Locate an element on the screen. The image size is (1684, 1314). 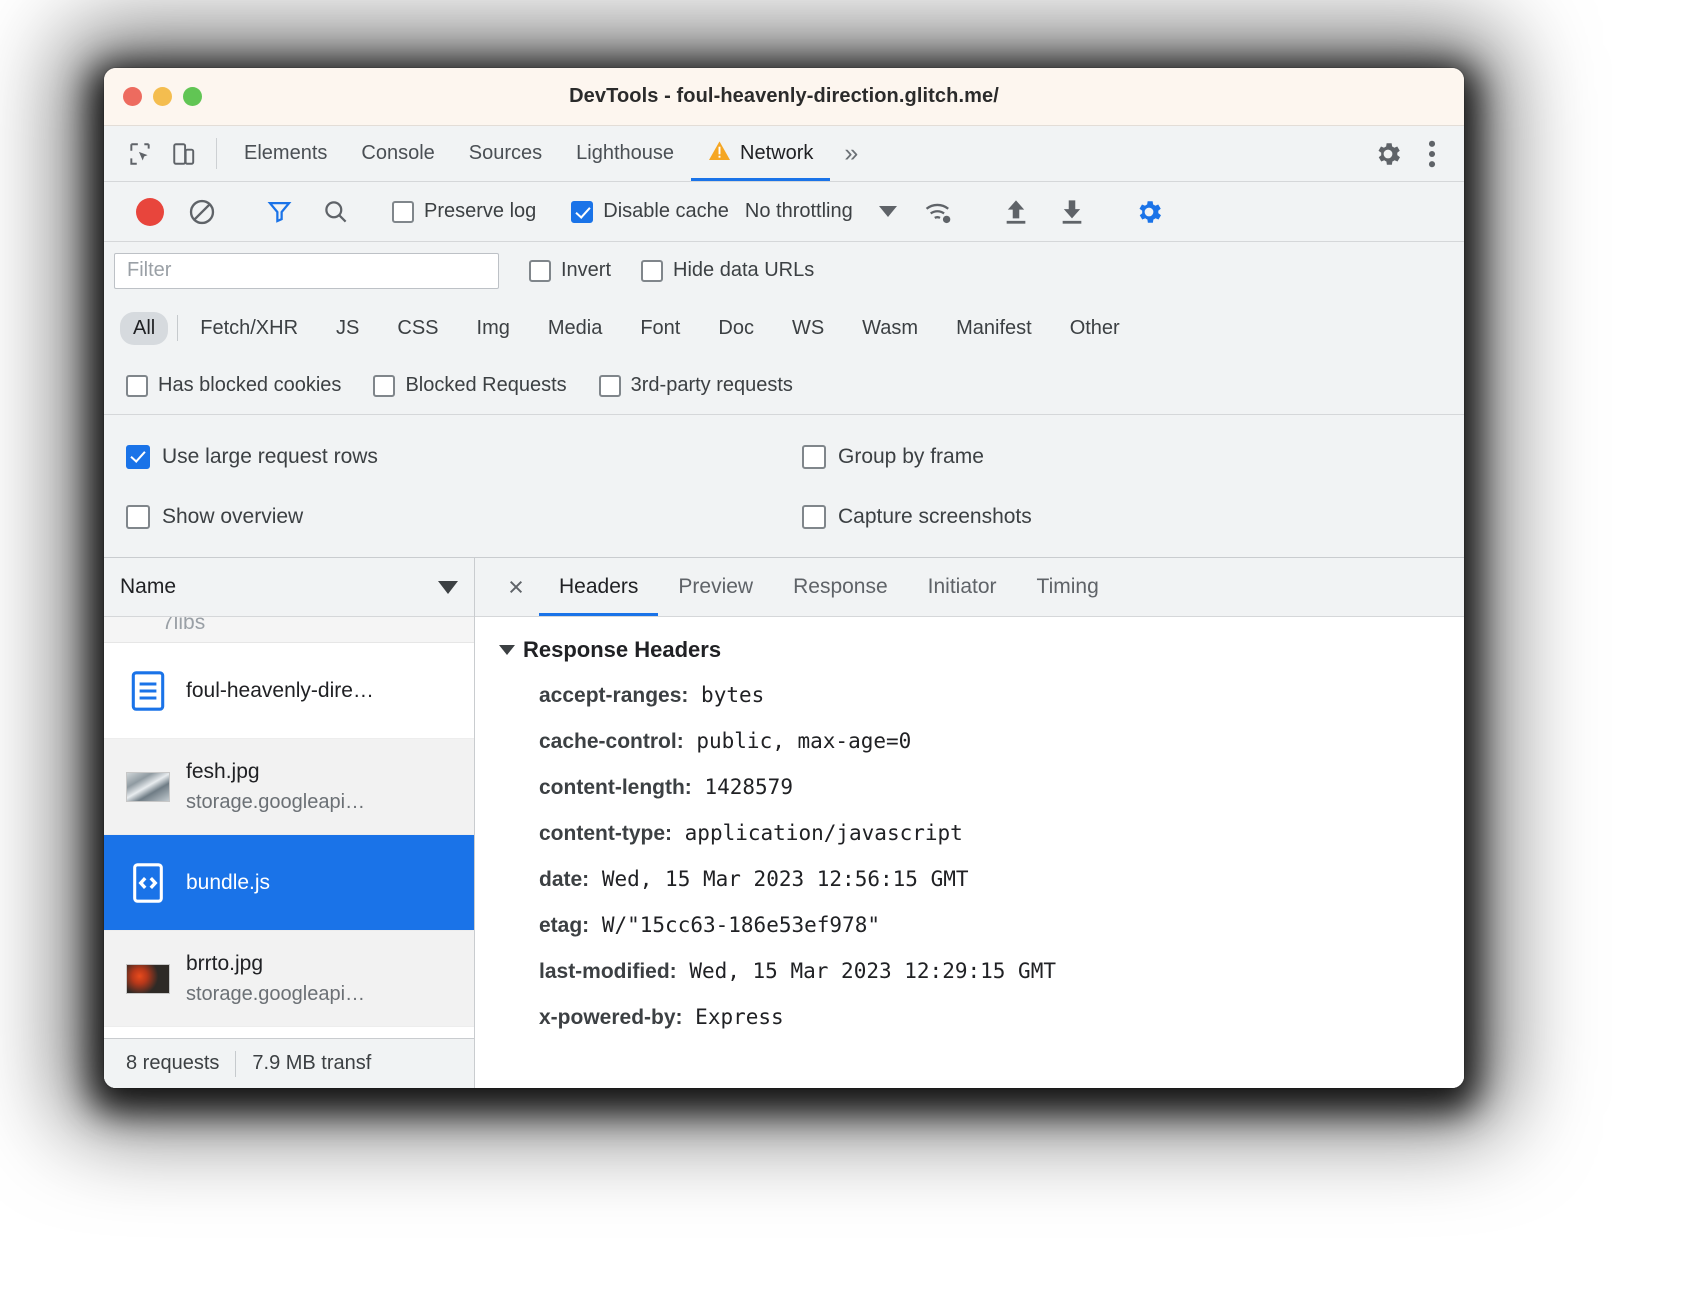
tab-label: Elements is located at coordinates (286, 153).